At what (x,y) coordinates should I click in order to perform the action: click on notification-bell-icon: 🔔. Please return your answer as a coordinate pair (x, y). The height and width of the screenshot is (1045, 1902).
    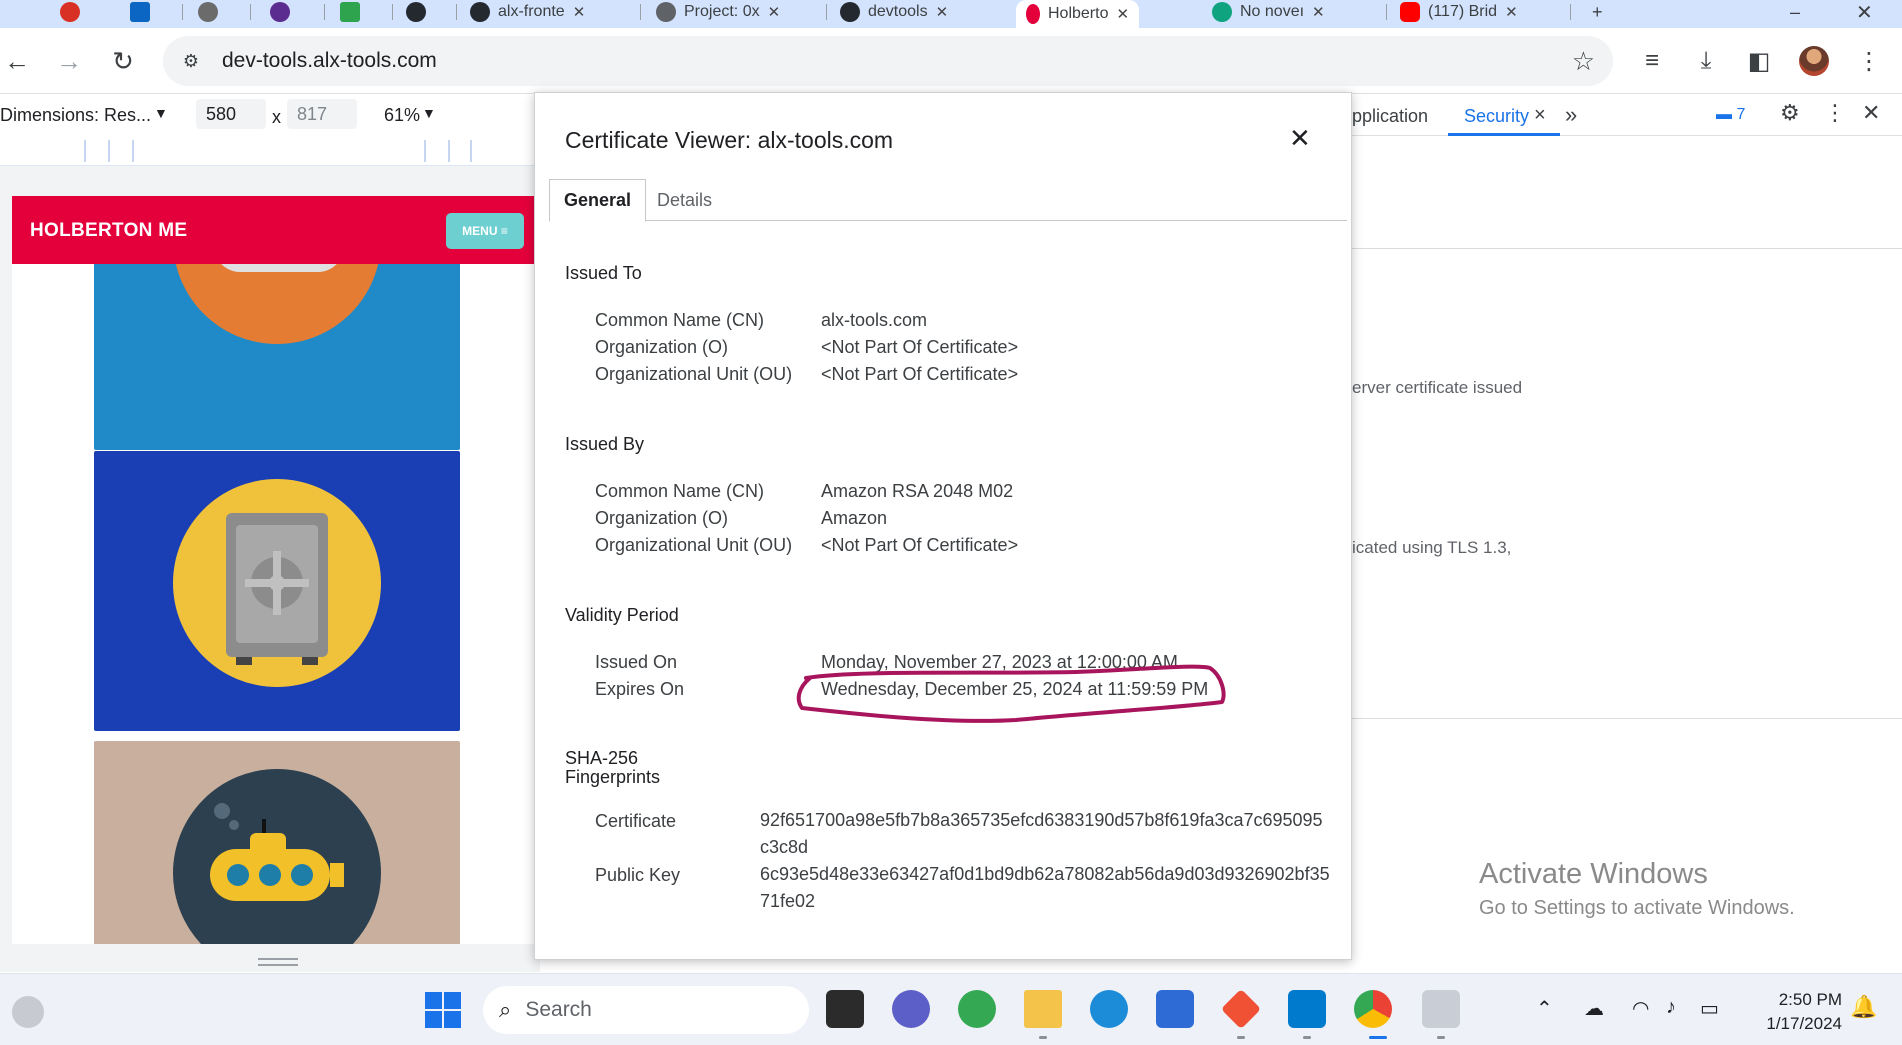
    Looking at the image, I should click on (1863, 1007).